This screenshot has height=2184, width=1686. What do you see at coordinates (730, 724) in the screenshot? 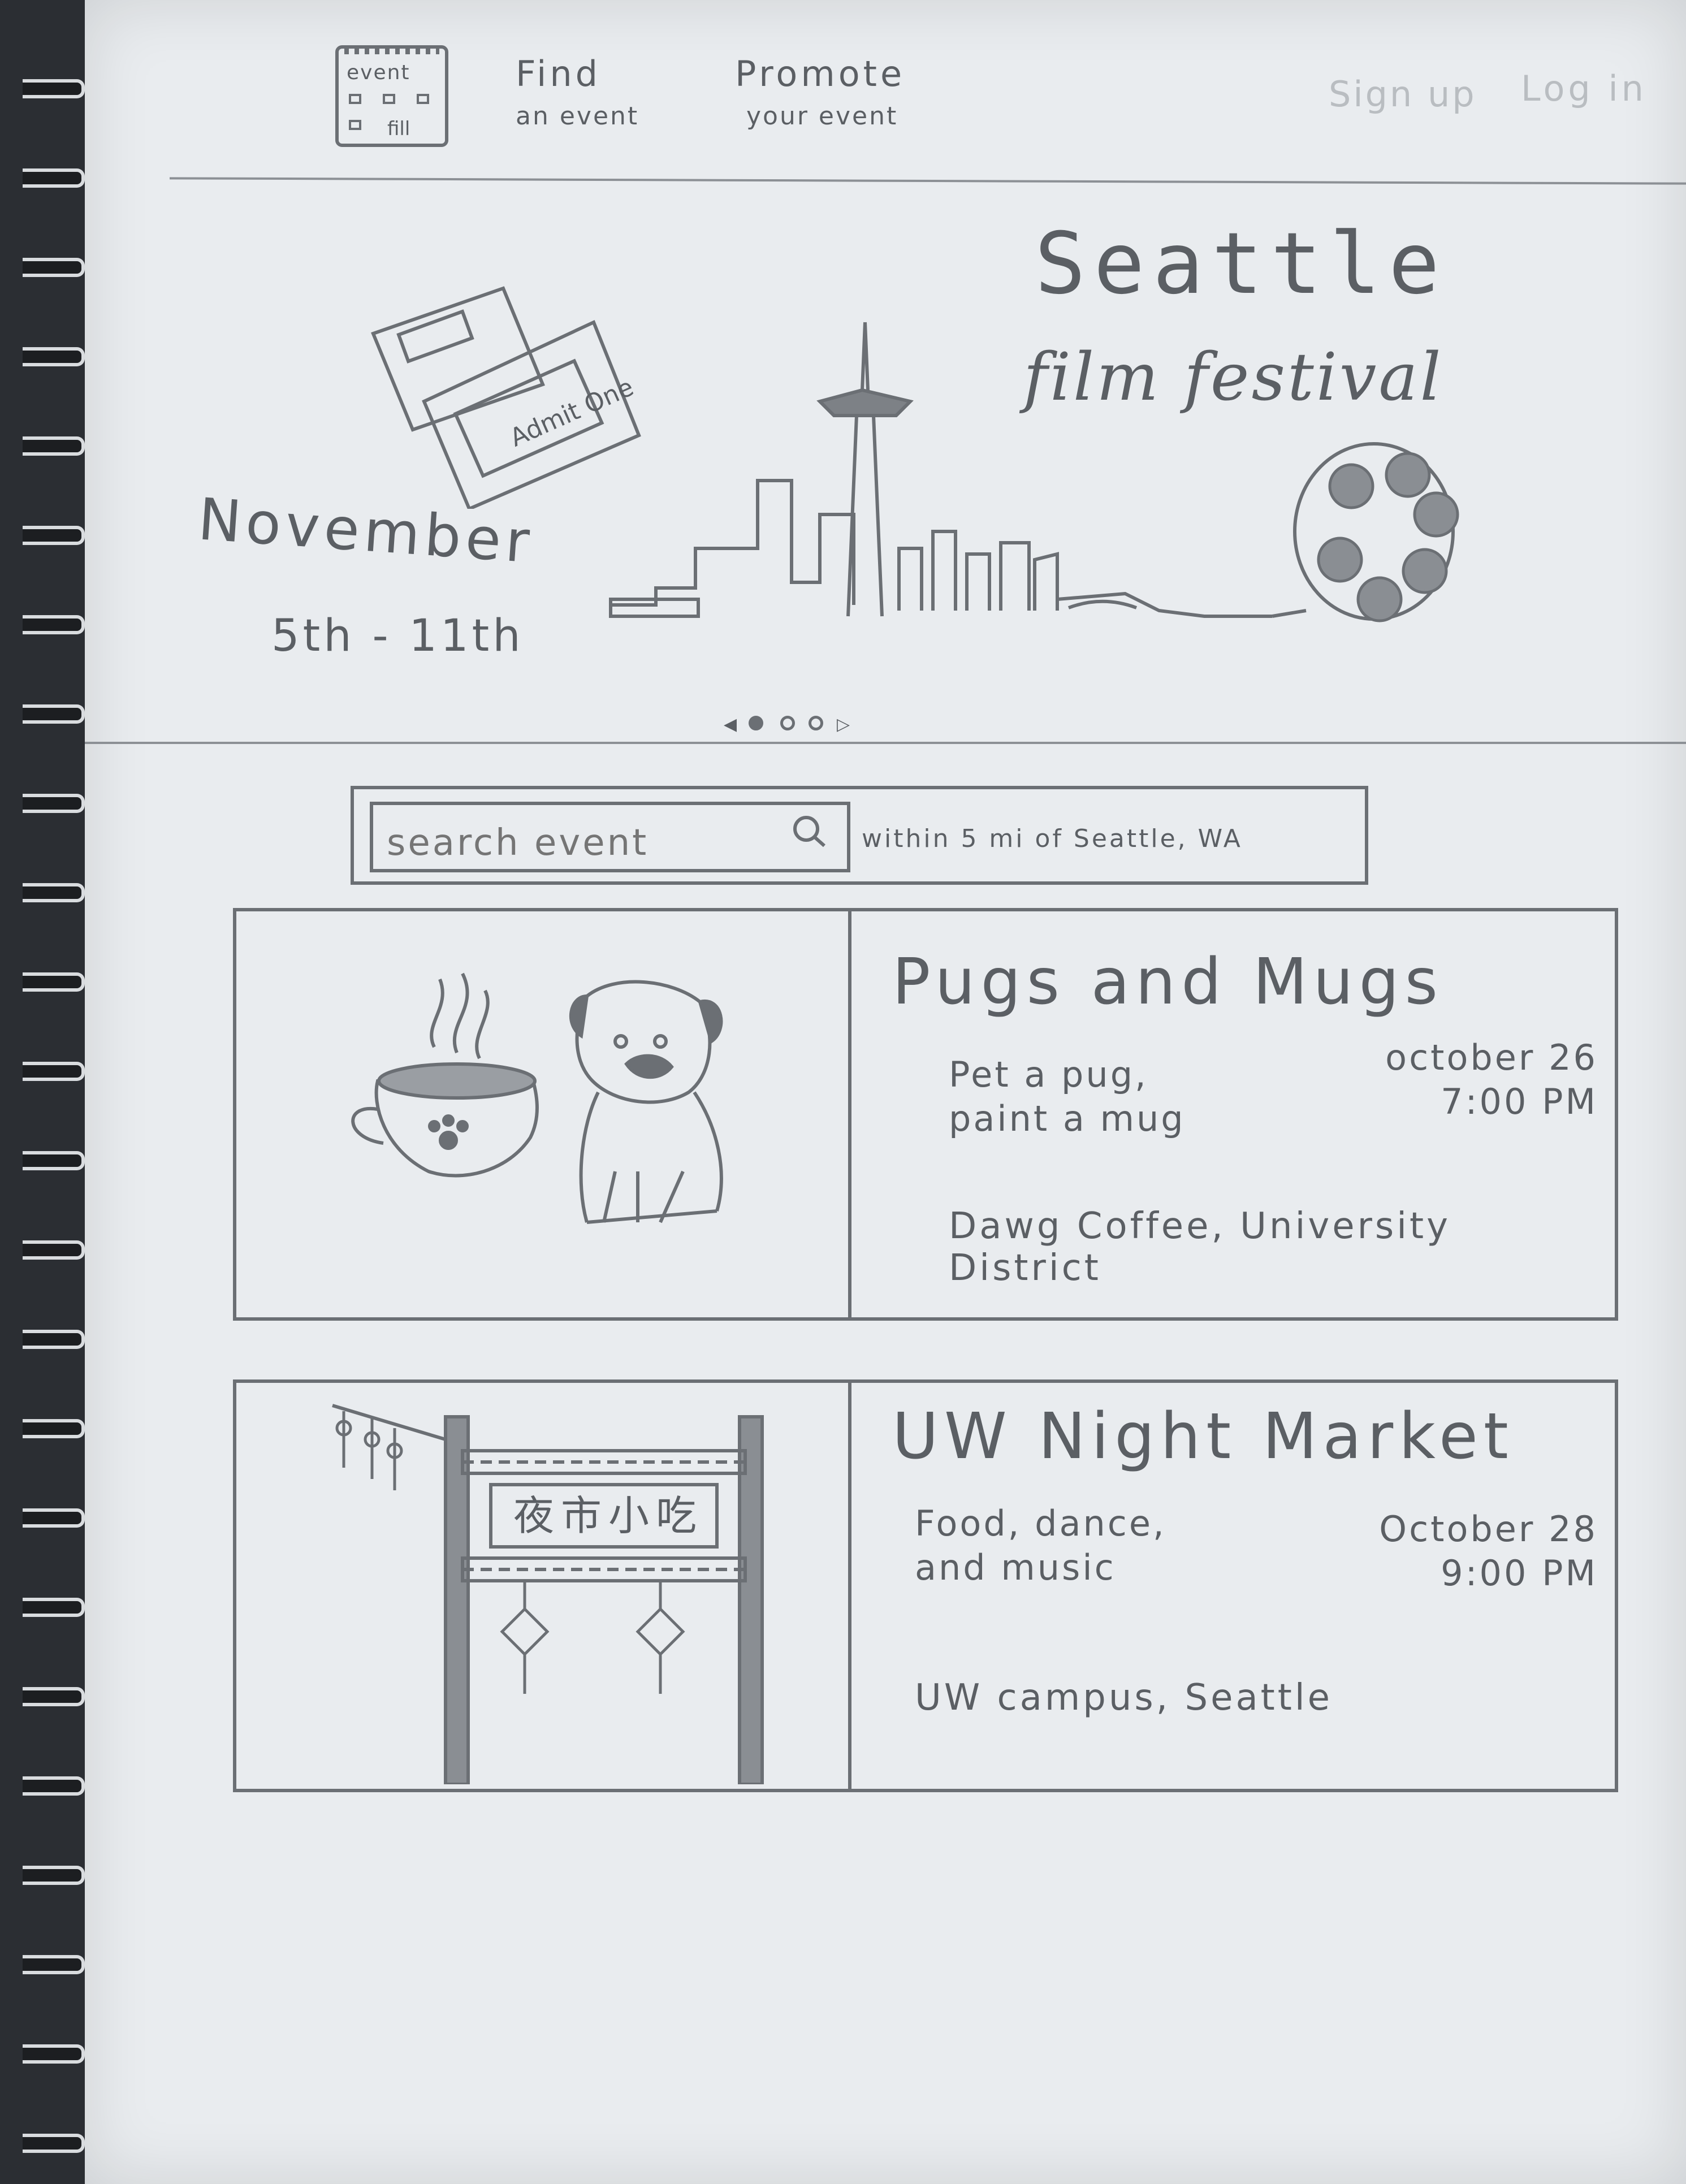
I see `carousel-prev-icon: ◀` at bounding box center [730, 724].